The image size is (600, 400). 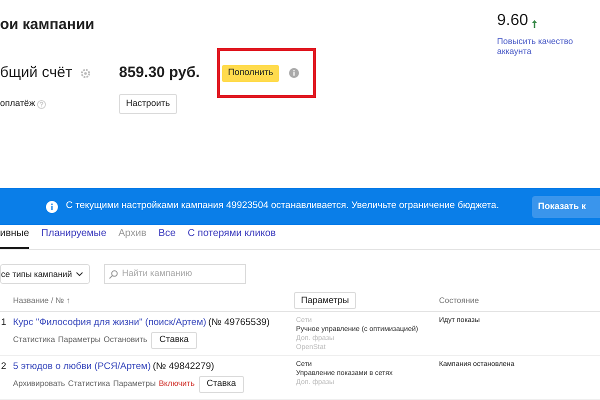 What do you see at coordinates (109, 323) in the screenshot?
I see `campaign-link: Курс "Философия для жизни" (поиск/Артем)` at bounding box center [109, 323].